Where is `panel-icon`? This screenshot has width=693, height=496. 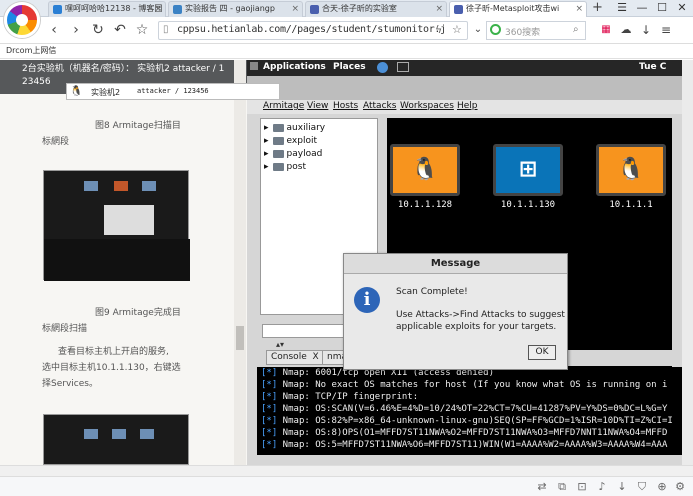
panel-icon is located at coordinates (254, 66).